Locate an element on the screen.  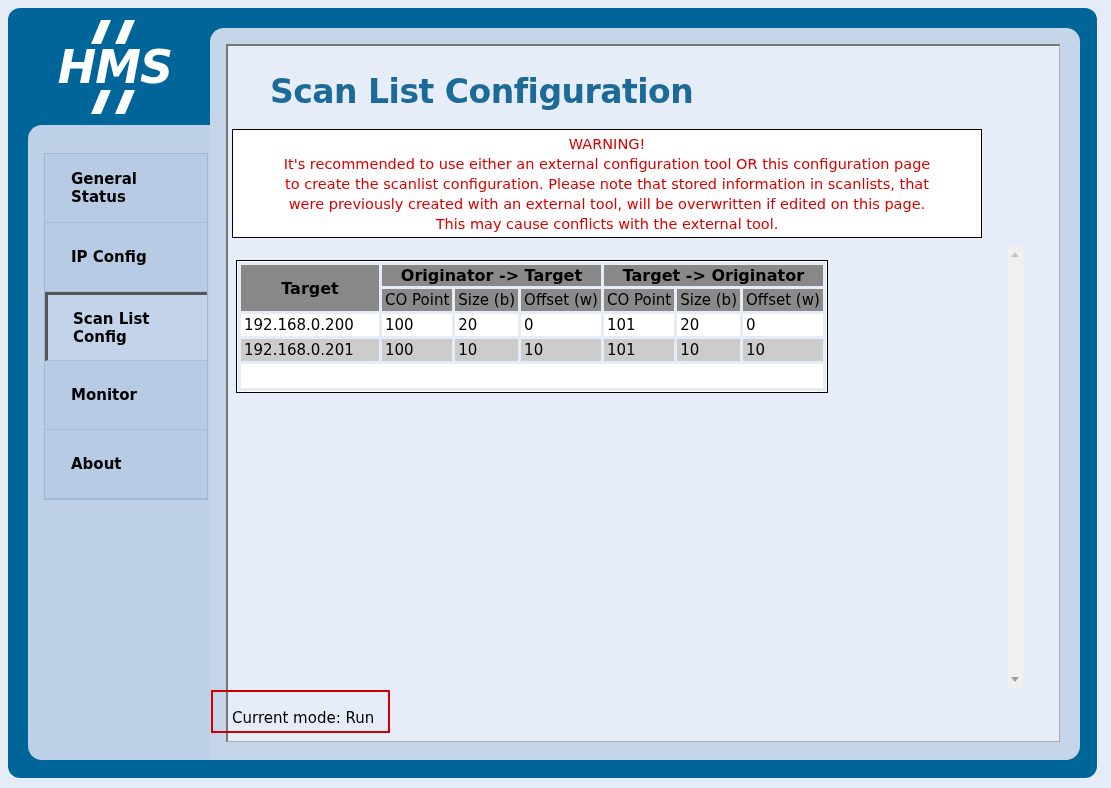
column-header: Target is located at coordinates (310, 288).